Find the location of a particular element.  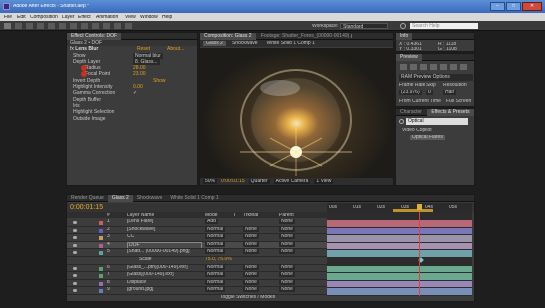

frame-rate-select: (23.976) is located at coordinates (410, 92).